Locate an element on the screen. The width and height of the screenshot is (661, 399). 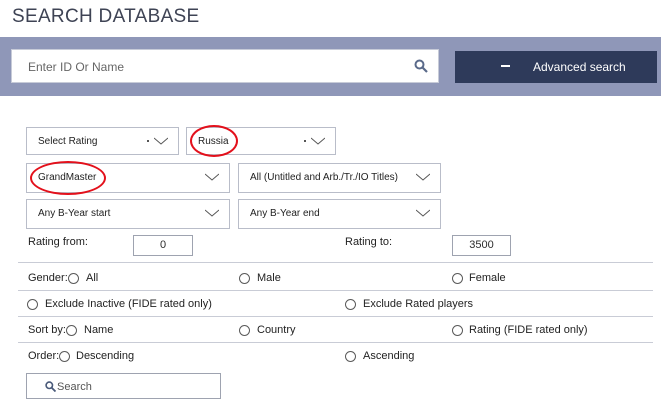
rating-to-input: 3500 is located at coordinates (481, 245).